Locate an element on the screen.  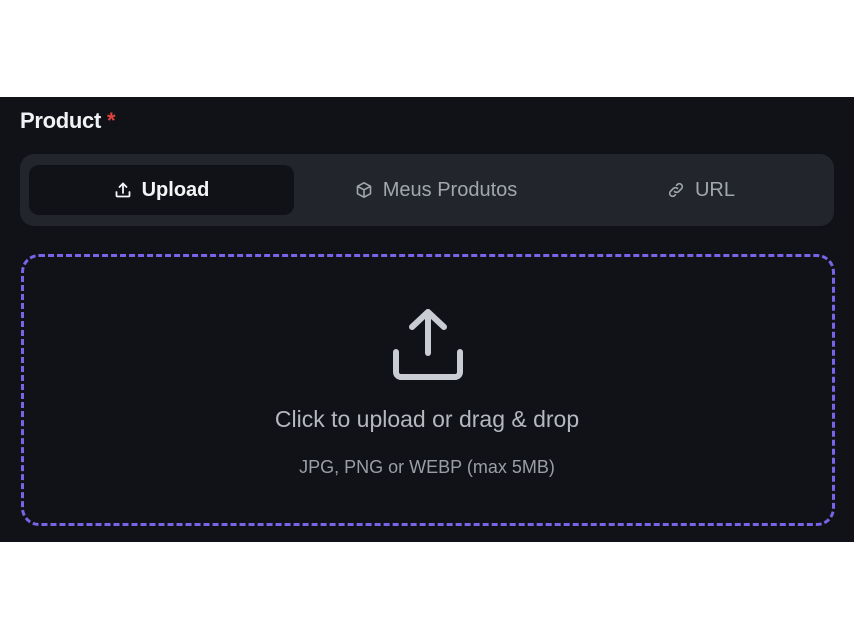
tab-url: URL is located at coordinates (701, 190).